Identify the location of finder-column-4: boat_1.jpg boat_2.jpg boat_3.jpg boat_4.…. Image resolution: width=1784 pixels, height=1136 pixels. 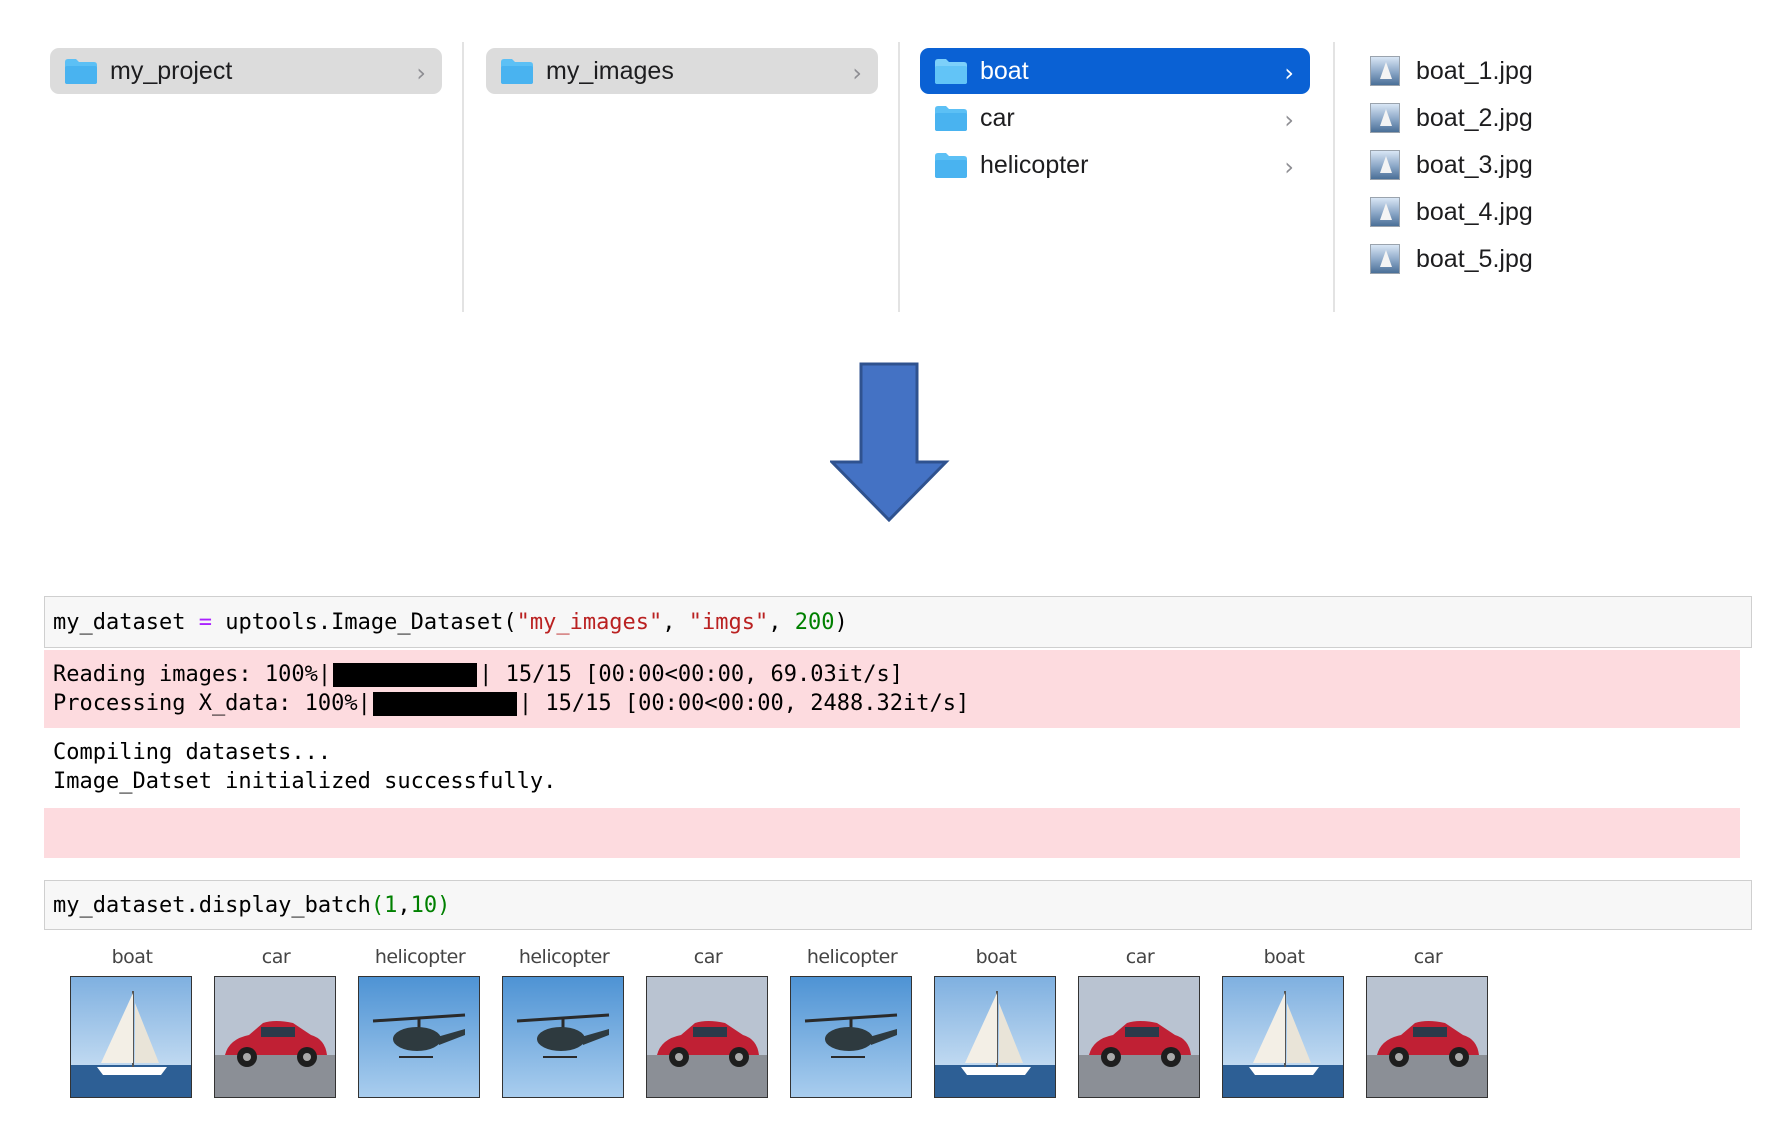
(1556, 155).